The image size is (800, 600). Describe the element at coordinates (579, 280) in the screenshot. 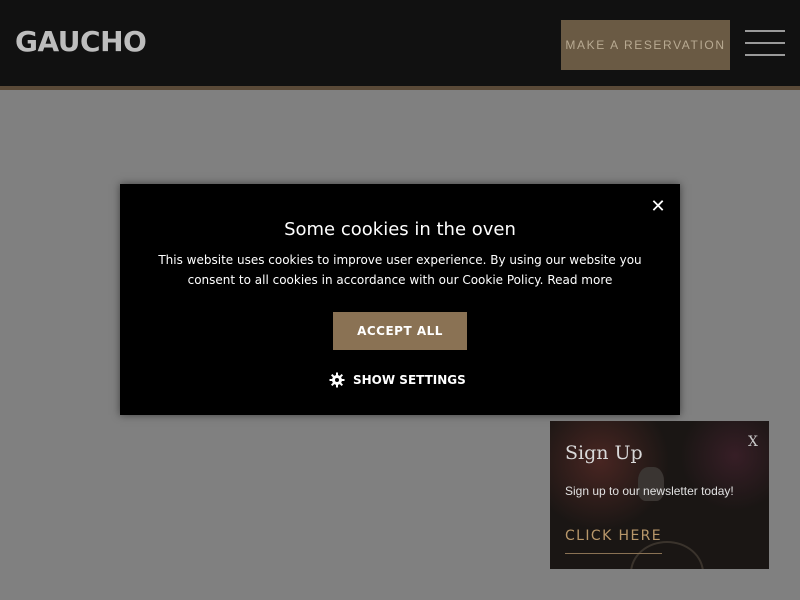

I see `read-more-link: Read more` at that location.